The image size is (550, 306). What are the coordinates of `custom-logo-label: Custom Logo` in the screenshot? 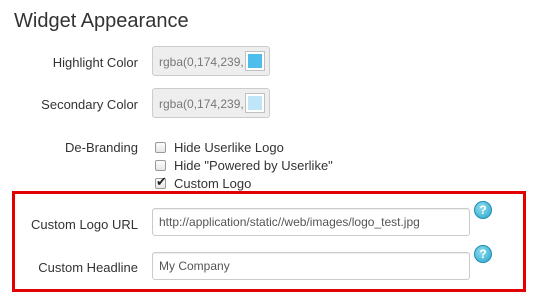 It's located at (212, 183).